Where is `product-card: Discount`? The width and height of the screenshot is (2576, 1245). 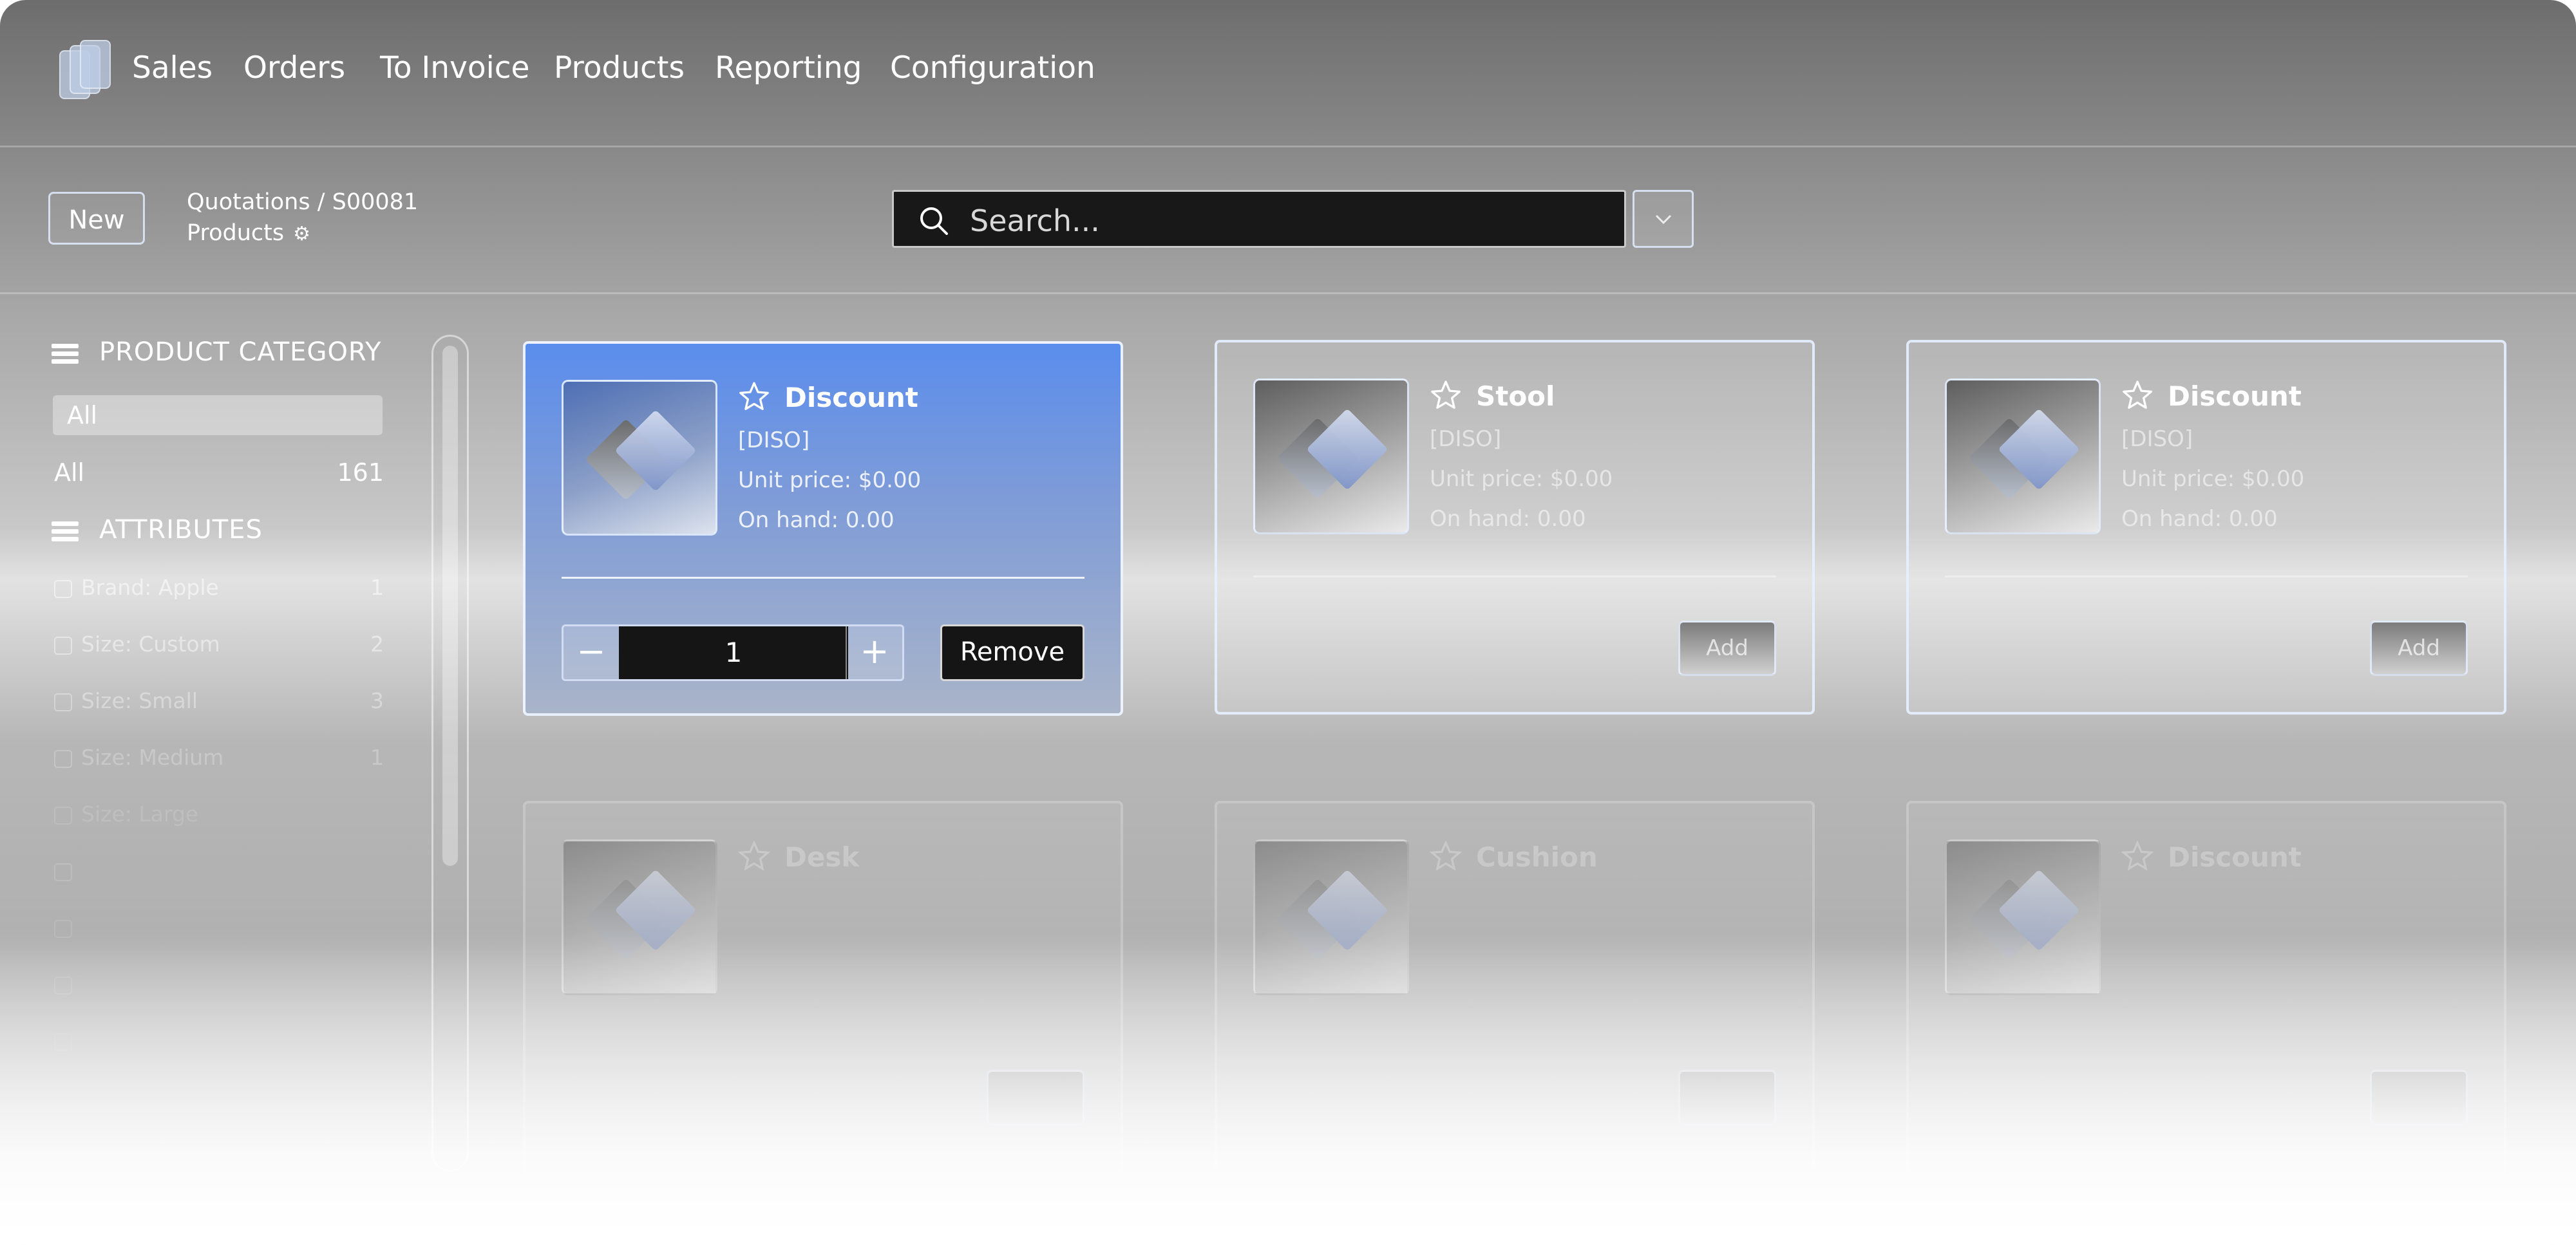
product-card: Discount is located at coordinates (2206, 988).